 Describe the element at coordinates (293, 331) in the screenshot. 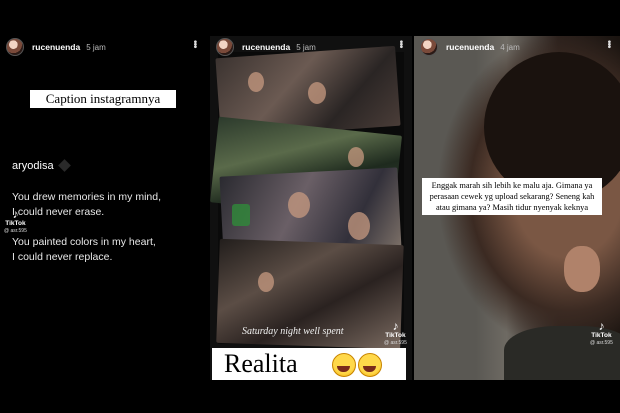

I see `photo-caption: Saturday night well spent` at that location.